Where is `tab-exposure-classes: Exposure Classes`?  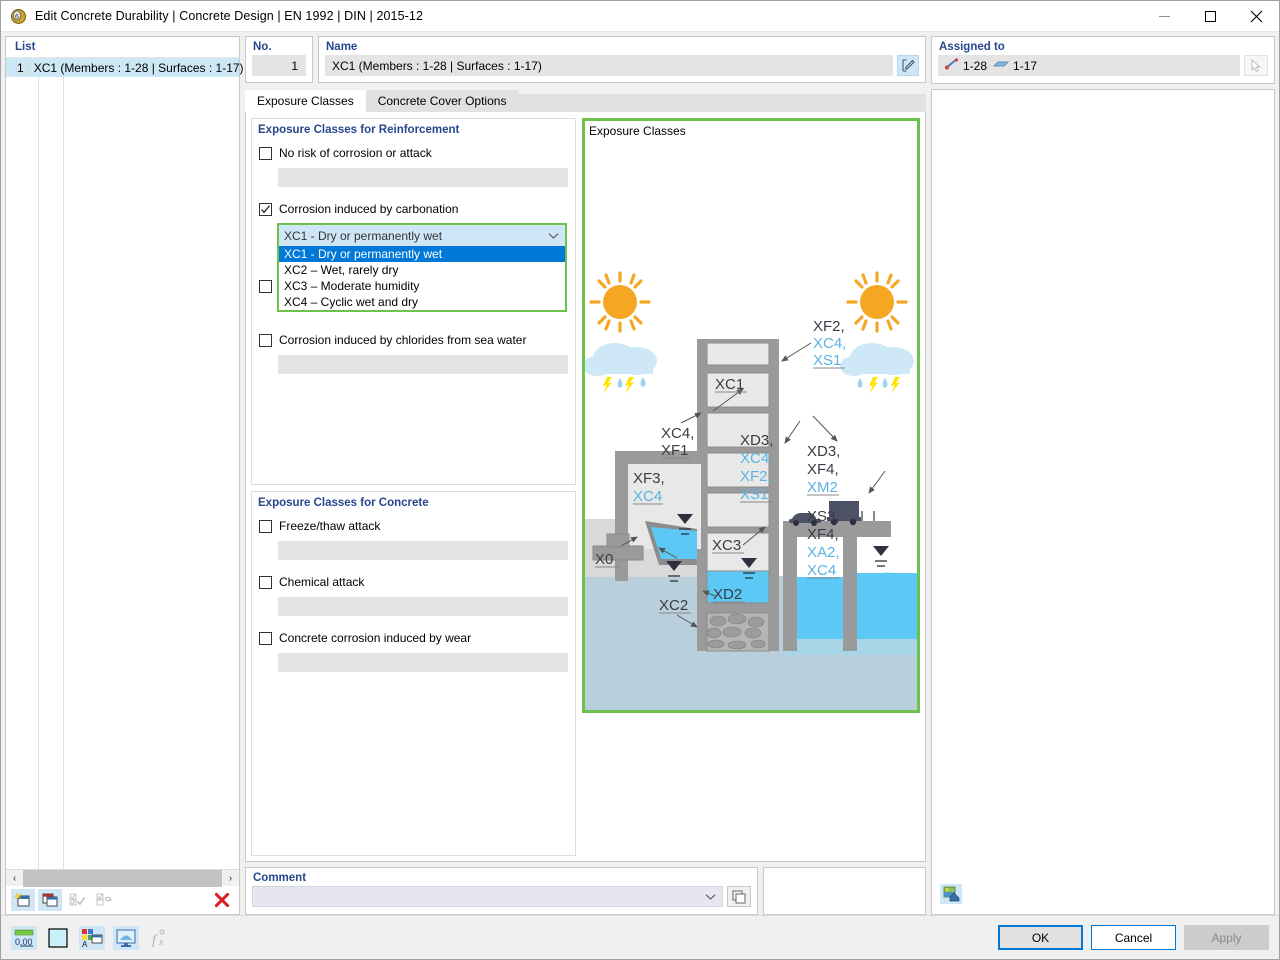
tab-exposure-classes: Exposure Classes is located at coordinates (305, 101).